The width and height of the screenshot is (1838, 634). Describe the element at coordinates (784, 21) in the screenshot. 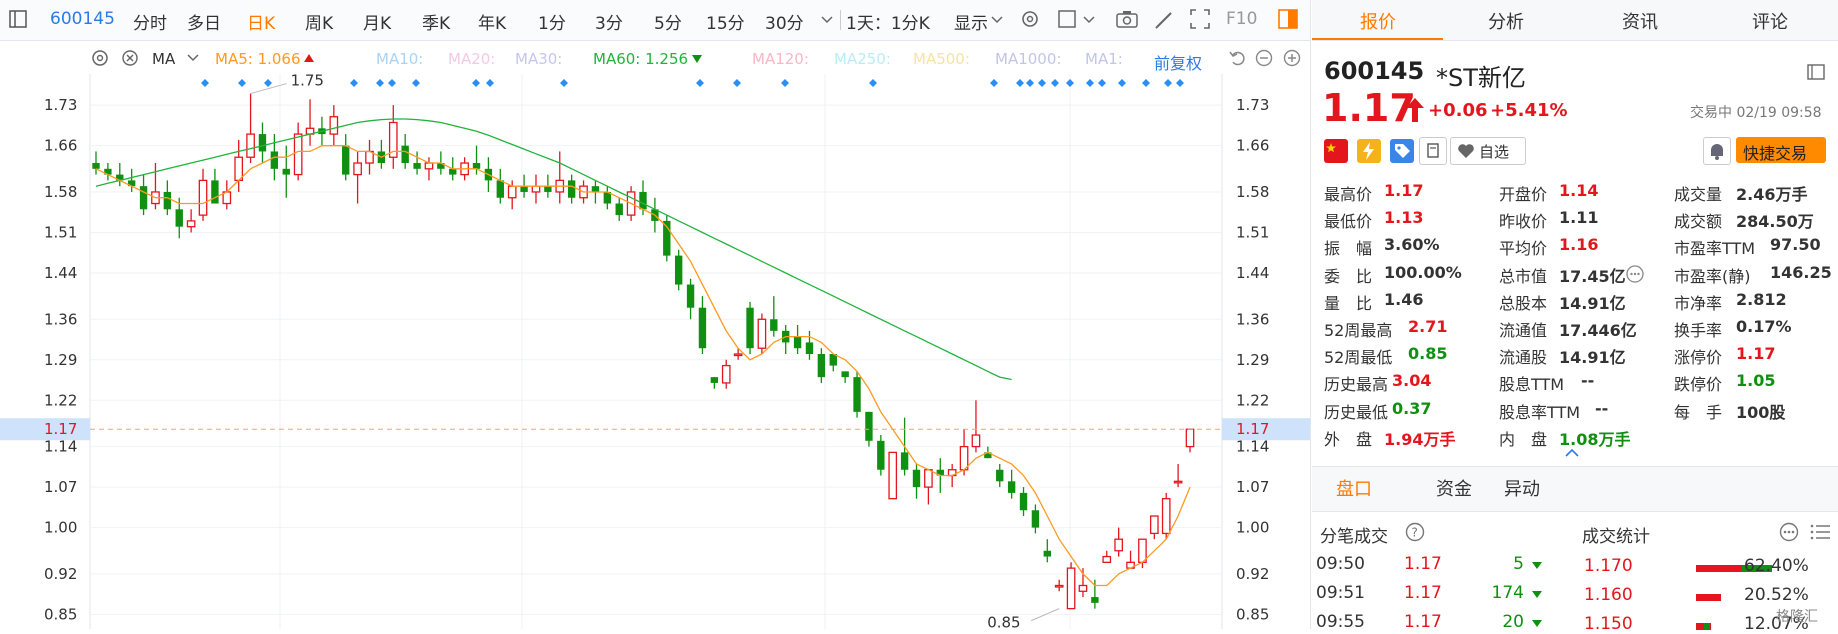

I see `period-30min: 30分` at that location.